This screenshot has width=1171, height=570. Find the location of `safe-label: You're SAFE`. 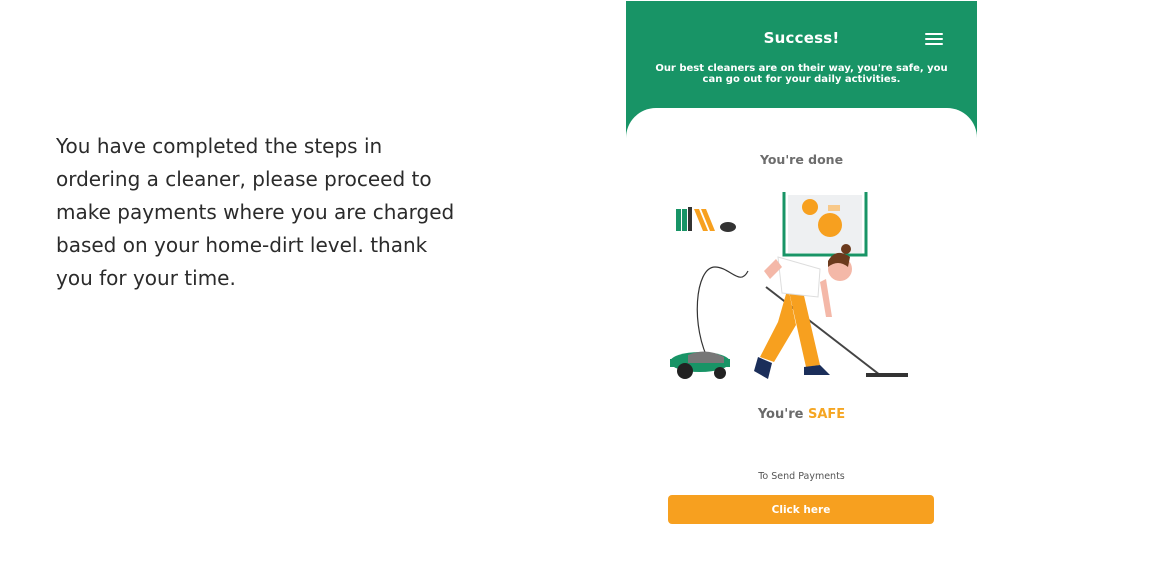

safe-label: You're SAFE is located at coordinates (801, 414).